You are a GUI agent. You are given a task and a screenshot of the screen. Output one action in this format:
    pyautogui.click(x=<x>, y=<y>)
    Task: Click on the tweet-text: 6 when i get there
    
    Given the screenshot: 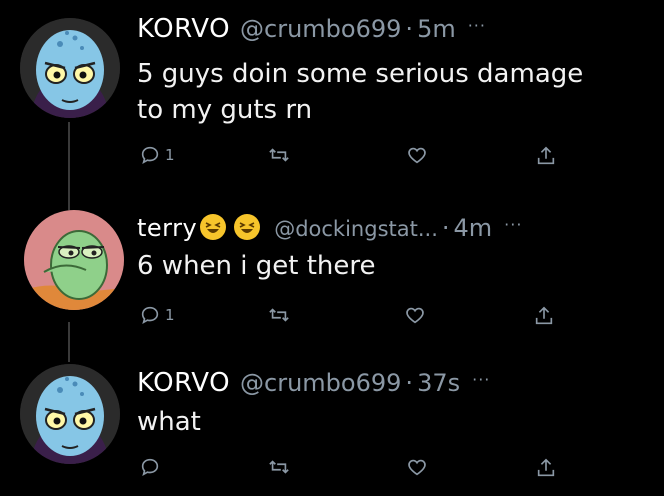 What is the action you would take?
    pyautogui.click(x=256, y=266)
    